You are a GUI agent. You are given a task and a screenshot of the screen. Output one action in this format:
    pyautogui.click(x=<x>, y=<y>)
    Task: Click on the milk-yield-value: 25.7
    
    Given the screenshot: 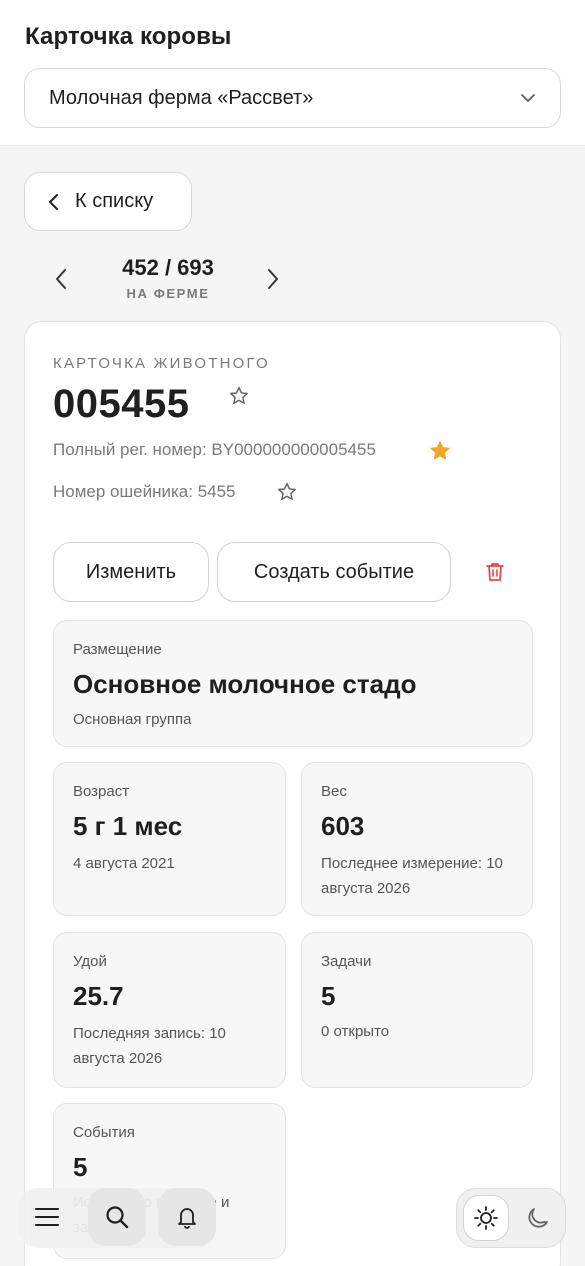 What is the action you would take?
    pyautogui.click(x=98, y=996)
    